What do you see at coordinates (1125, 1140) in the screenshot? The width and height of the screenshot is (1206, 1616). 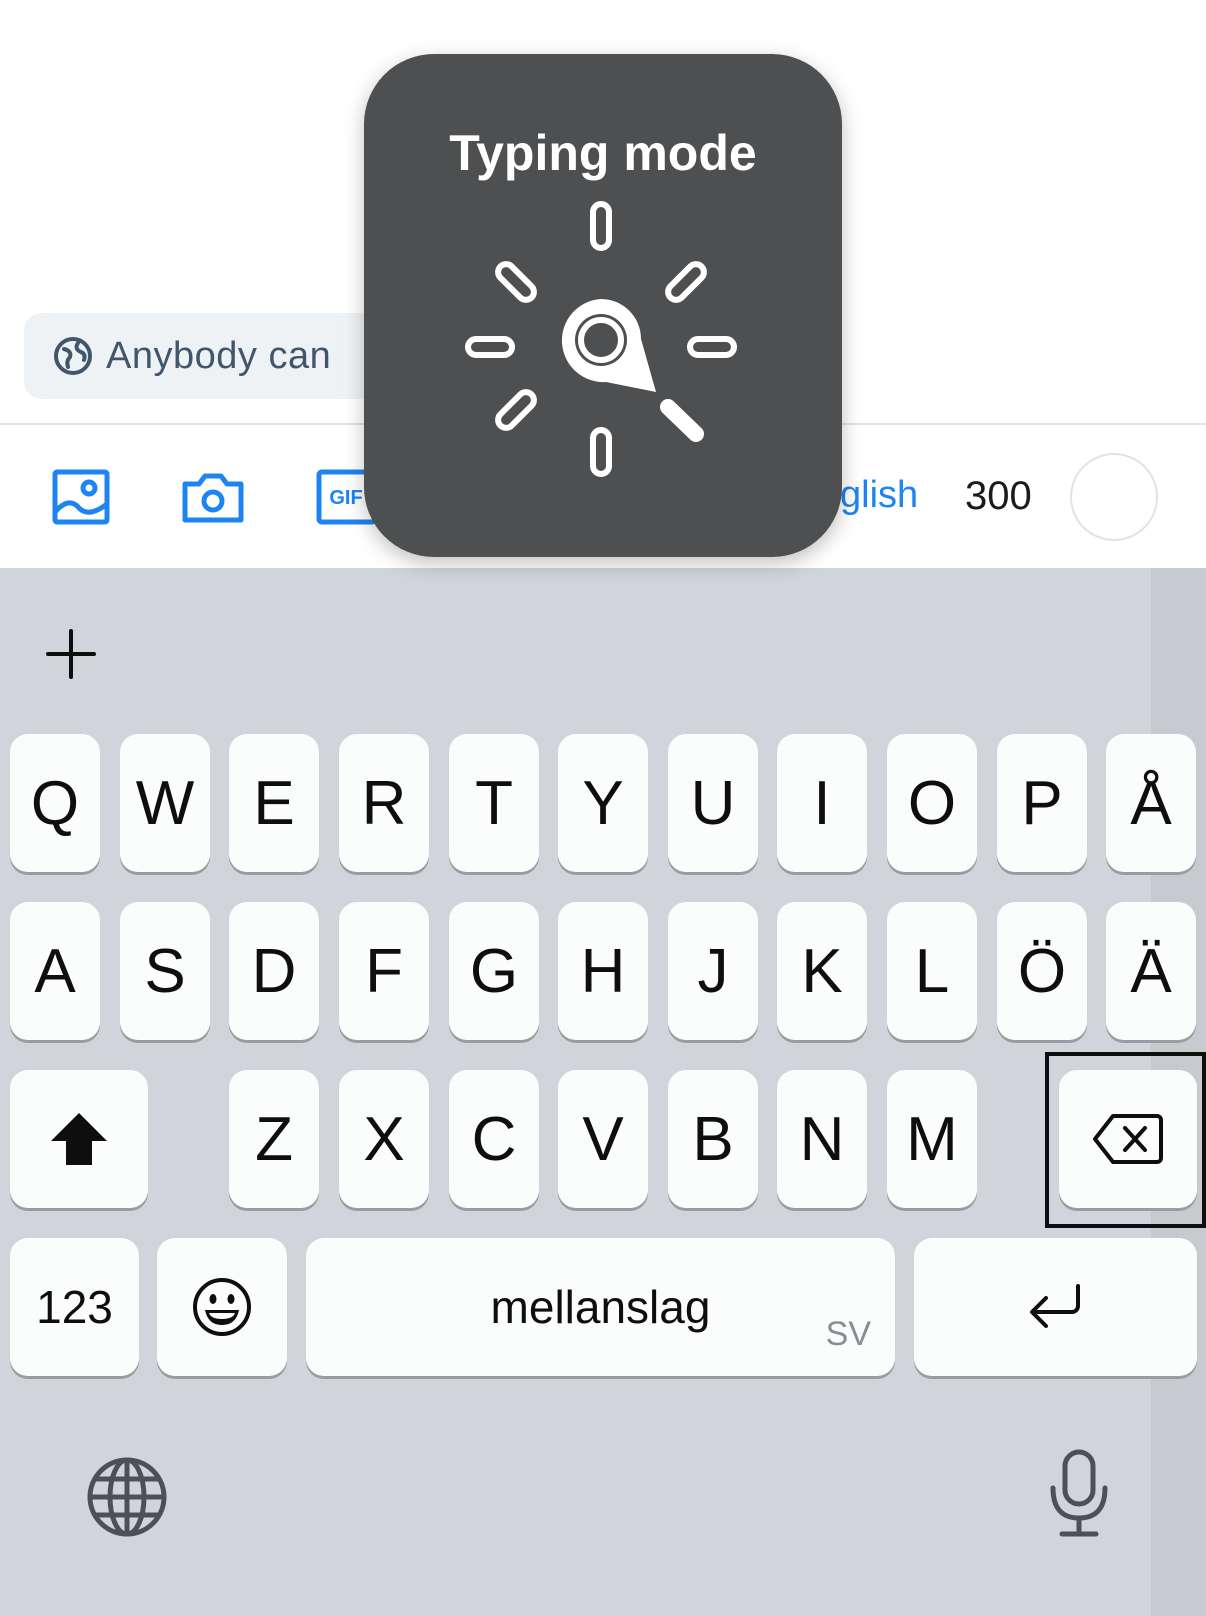 I see `focus-indicator` at bounding box center [1125, 1140].